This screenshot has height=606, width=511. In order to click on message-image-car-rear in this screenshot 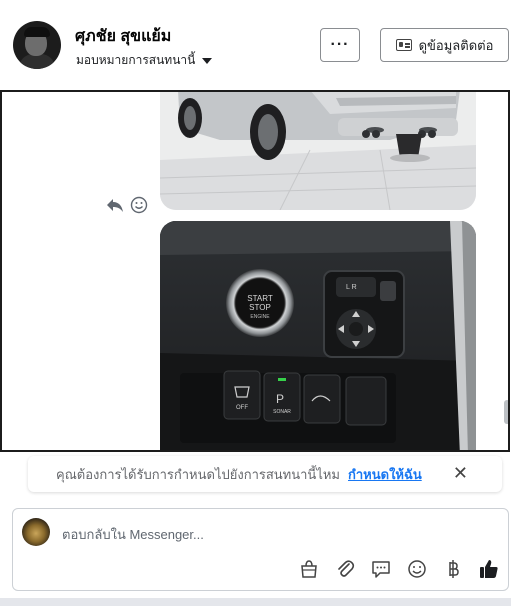, I will do `click(318, 151)`.